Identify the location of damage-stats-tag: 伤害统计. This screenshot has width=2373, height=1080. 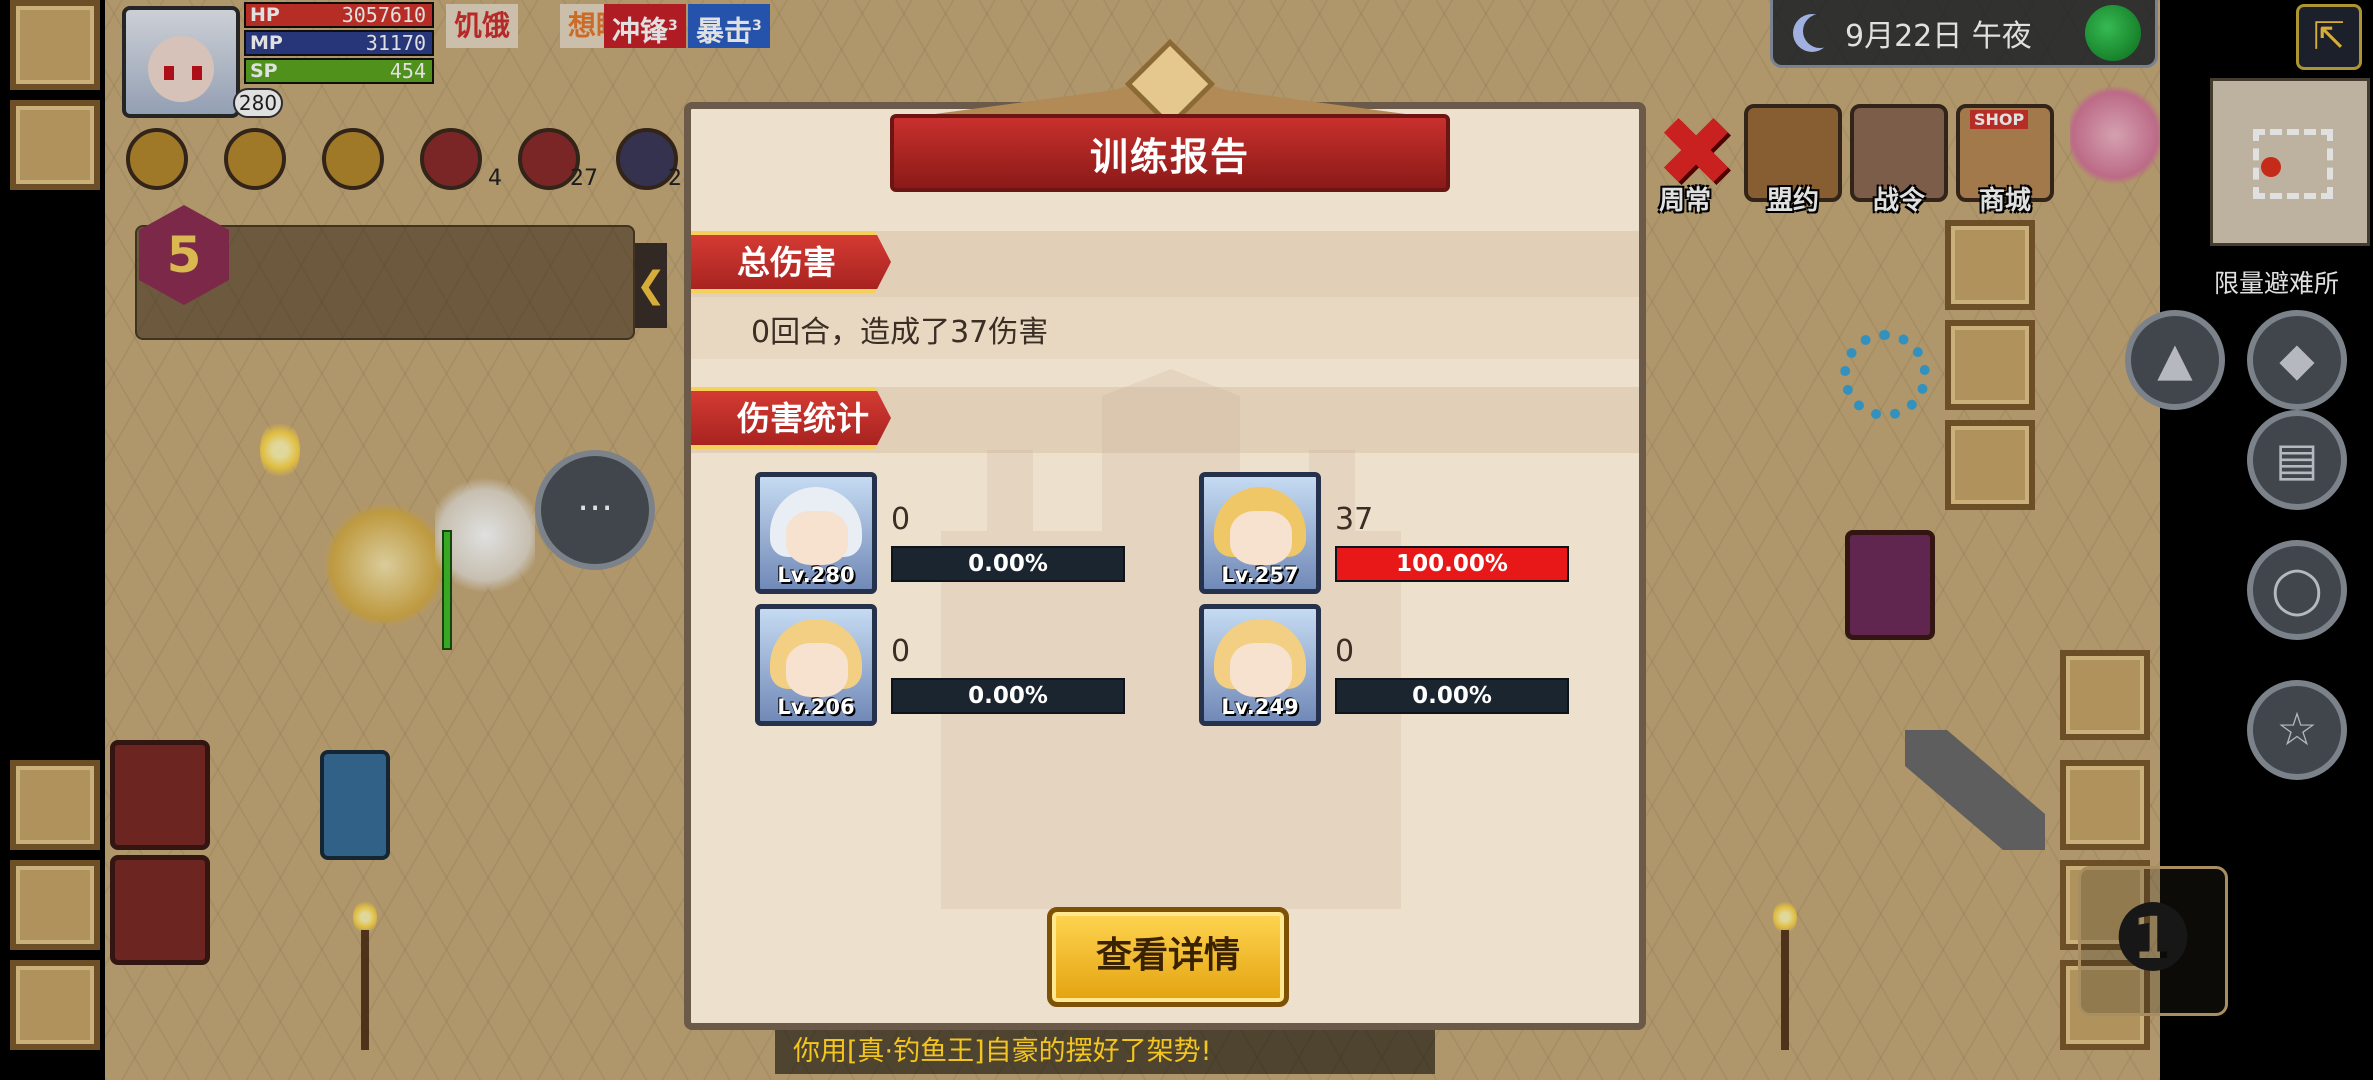
(791, 418).